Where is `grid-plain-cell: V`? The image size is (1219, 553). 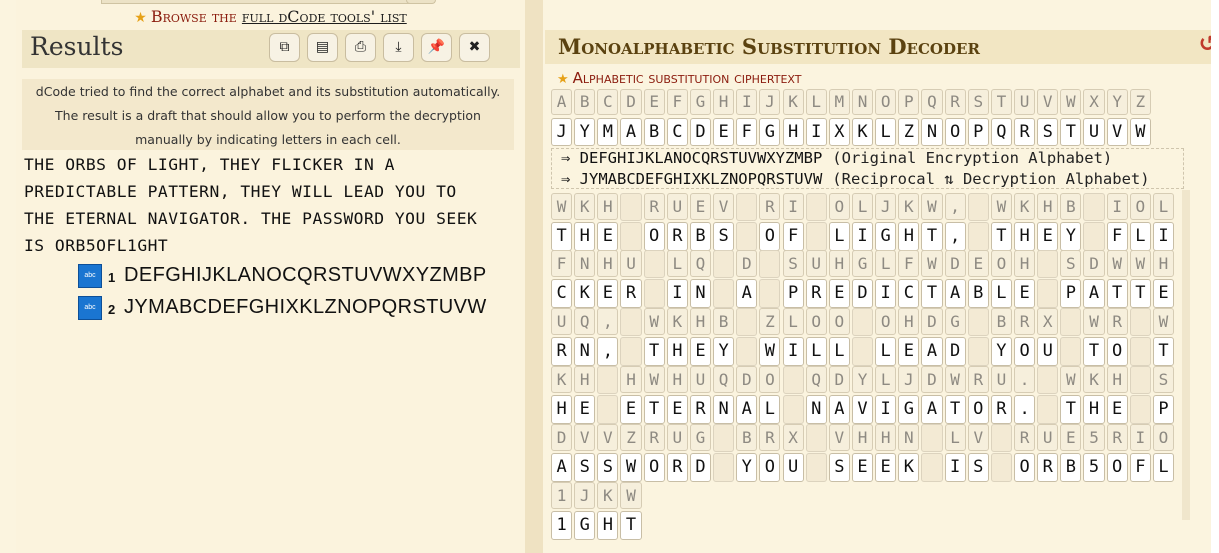
grid-plain-cell: V is located at coordinates (862, 409).